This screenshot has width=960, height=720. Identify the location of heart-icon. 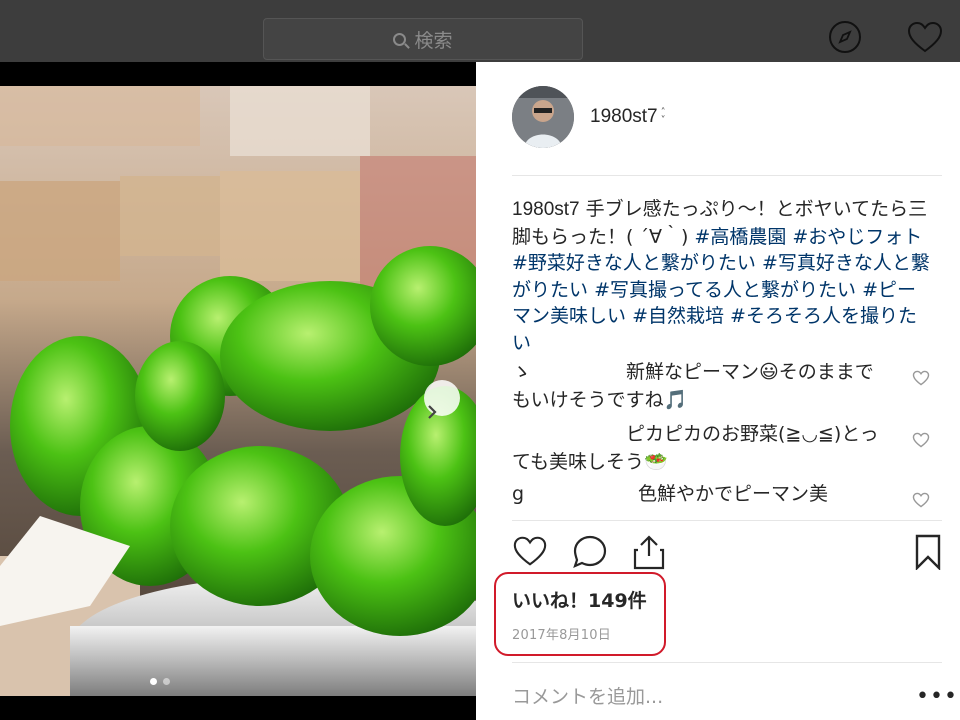
(925, 37).